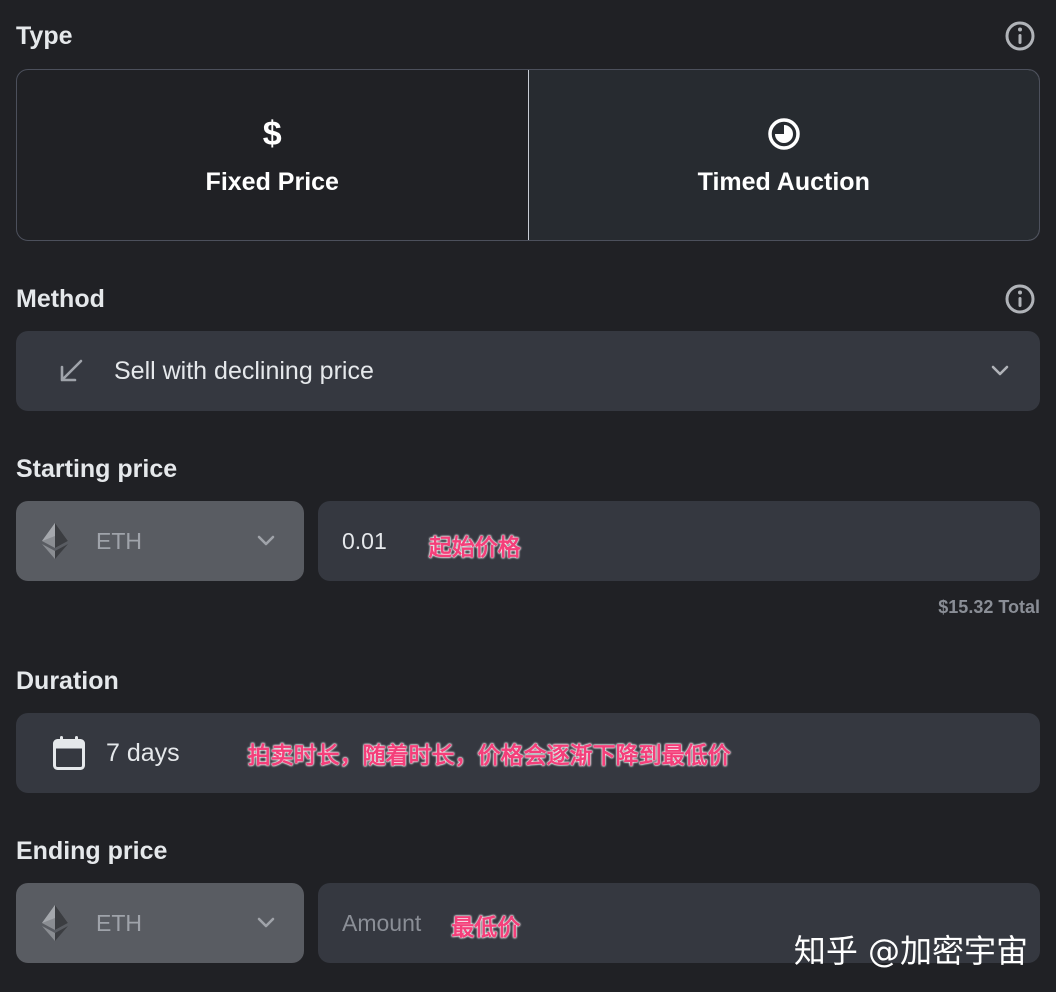  Describe the element at coordinates (382, 922) in the screenshot. I see `ending-price-placeholder: Amount` at that location.